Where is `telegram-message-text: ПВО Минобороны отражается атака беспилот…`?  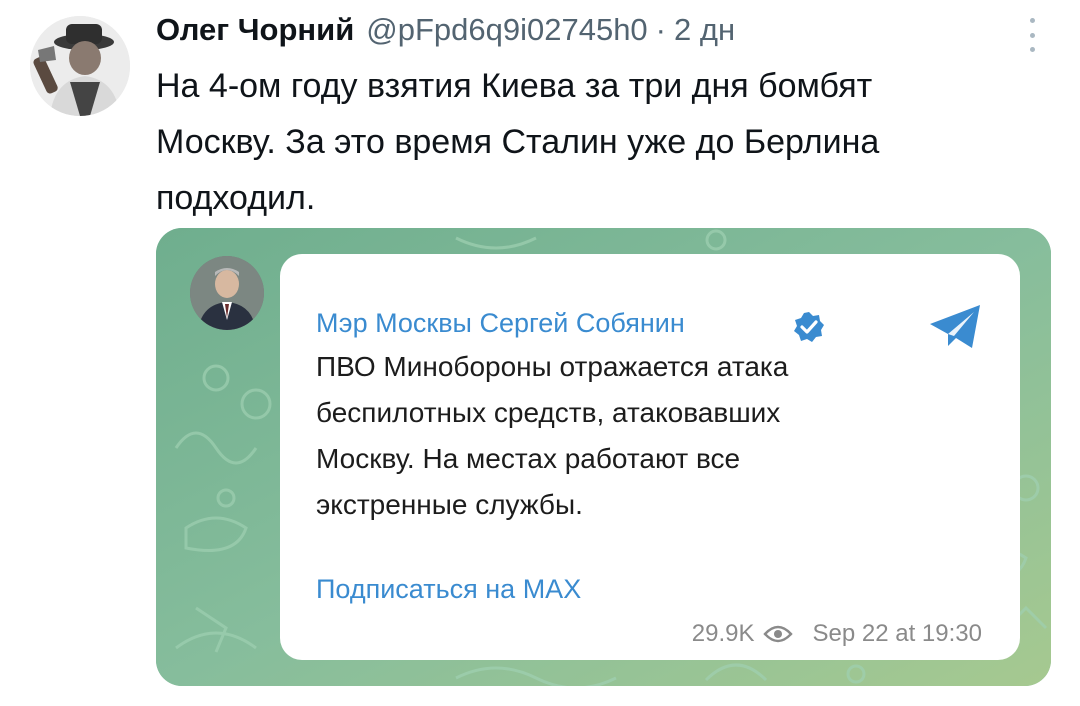
telegram-message-text: ПВО Минобороны отражается атака беспилот… is located at coordinates (552, 435).